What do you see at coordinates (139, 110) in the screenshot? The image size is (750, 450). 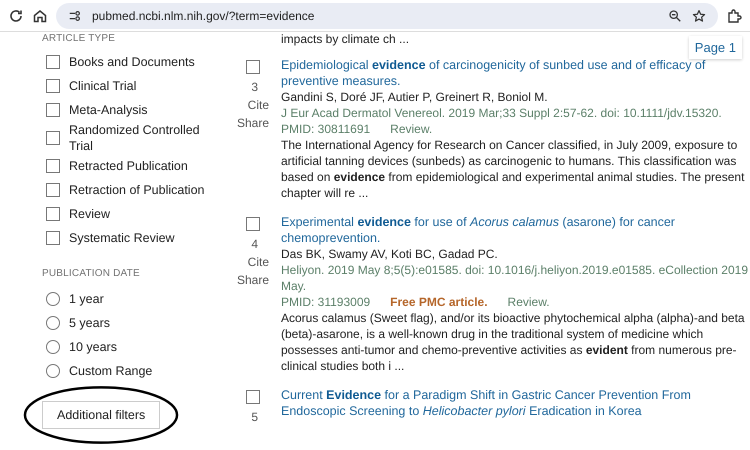 I see `filter-label: Meta-Analysis` at bounding box center [139, 110].